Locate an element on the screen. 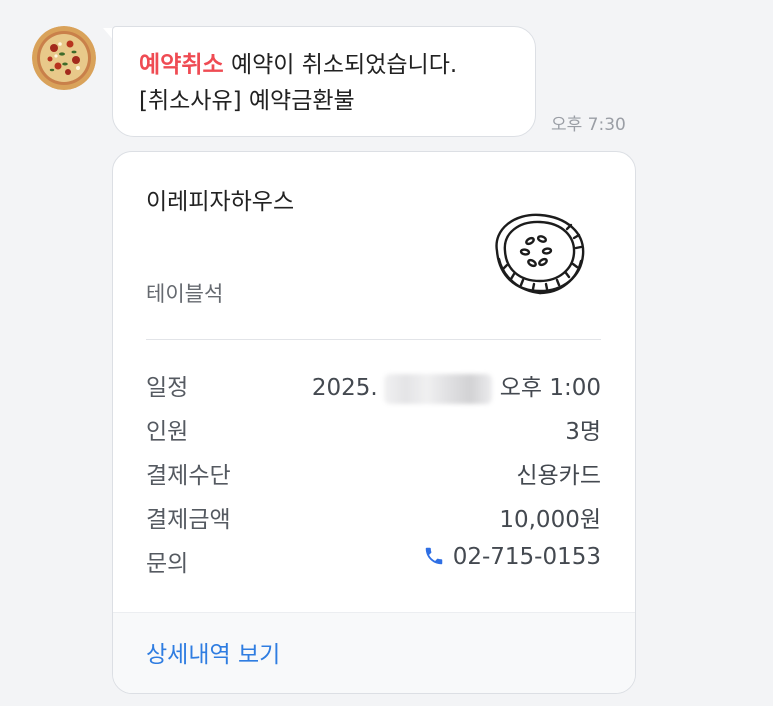 The height and width of the screenshot is (706, 773). row-inquiry-label: 문의 is located at coordinates (167, 564).